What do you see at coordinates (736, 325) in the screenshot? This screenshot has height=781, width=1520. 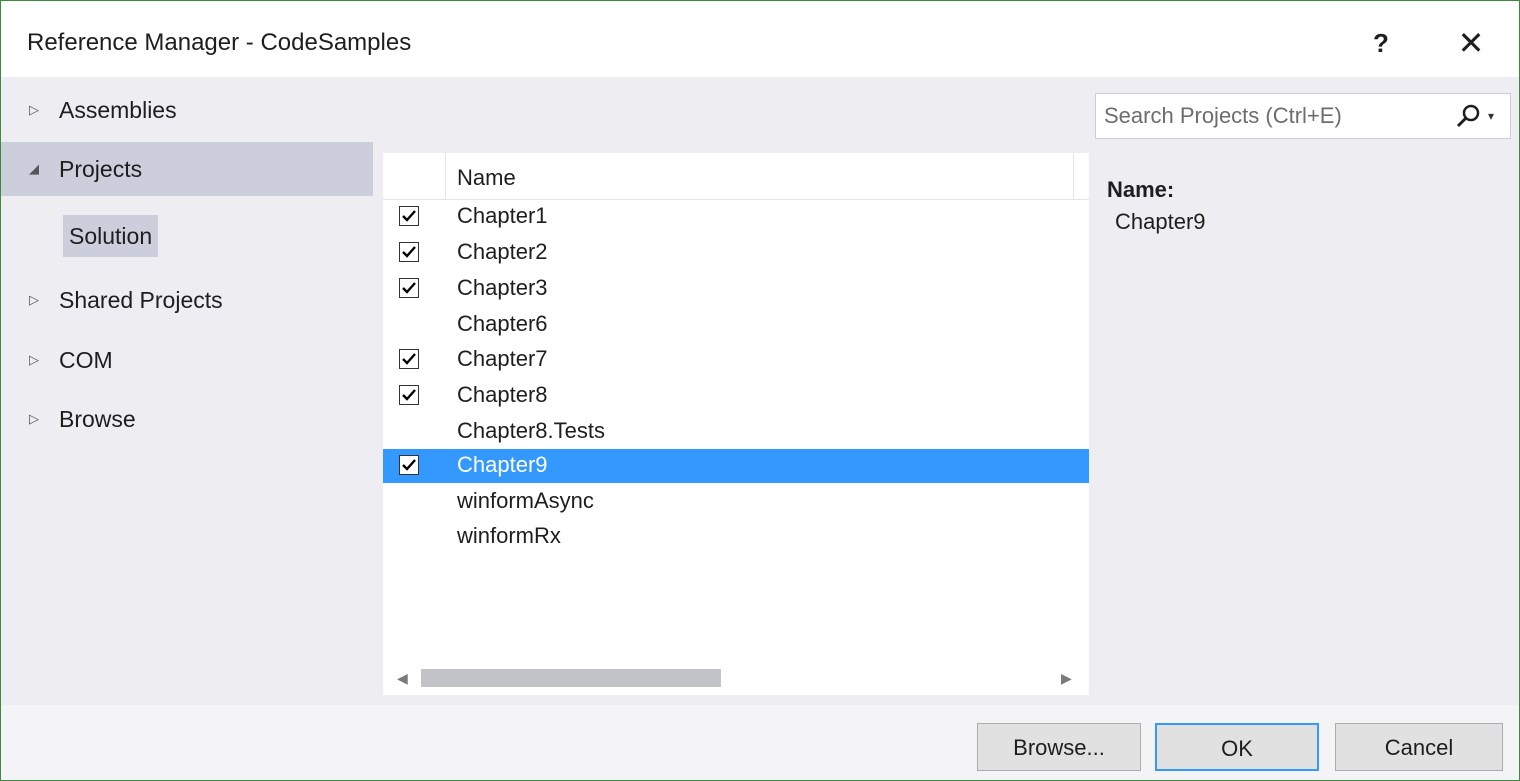 I see `list-item: Chapter6` at bounding box center [736, 325].